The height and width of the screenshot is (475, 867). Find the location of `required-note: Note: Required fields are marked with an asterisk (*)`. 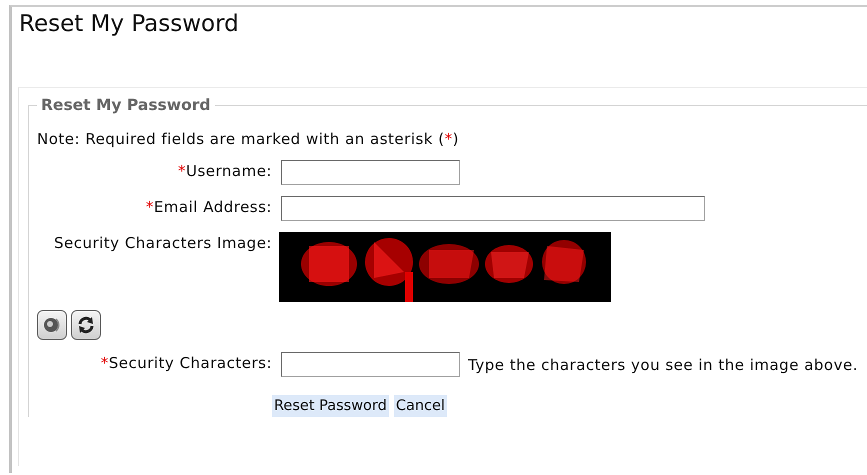

required-note: Note: Required fields are marked with an asterisk (*) is located at coordinates (248, 139).